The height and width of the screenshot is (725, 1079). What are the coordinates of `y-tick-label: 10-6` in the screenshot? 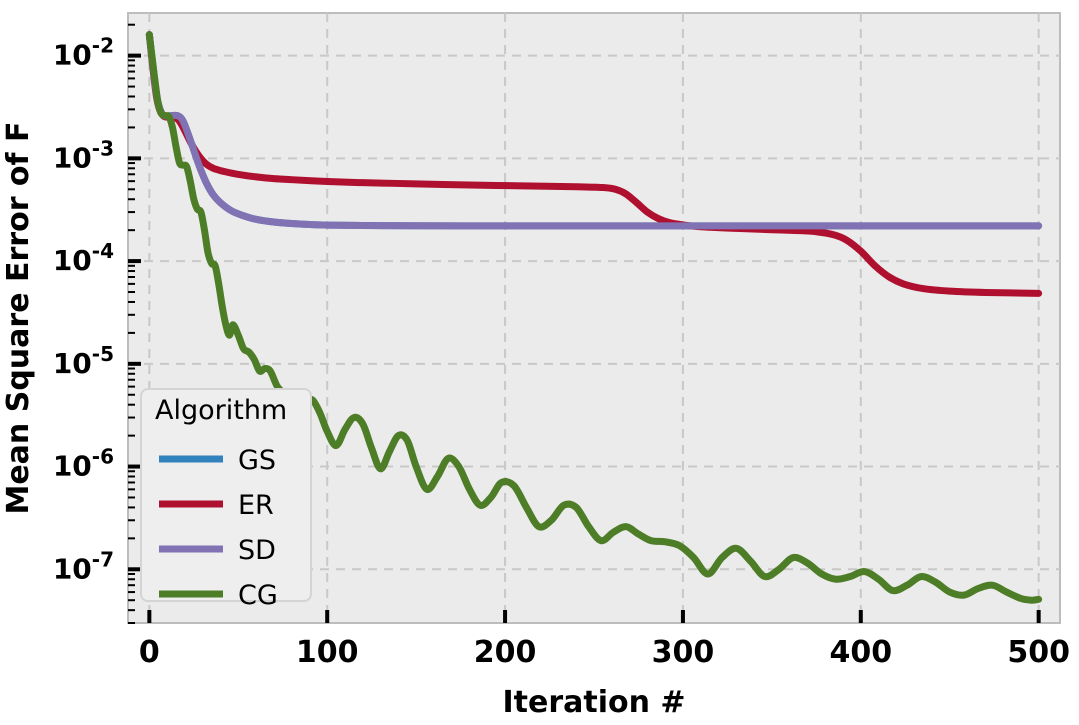 It's located at (83, 464).